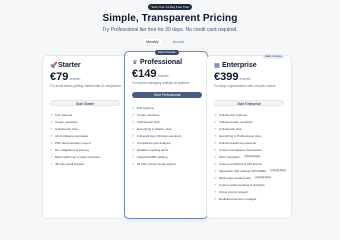 The height and width of the screenshot is (240, 340). What do you see at coordinates (235, 177) in the screenshot?
I see `feature-text: Multi-region deployment` at bounding box center [235, 177].